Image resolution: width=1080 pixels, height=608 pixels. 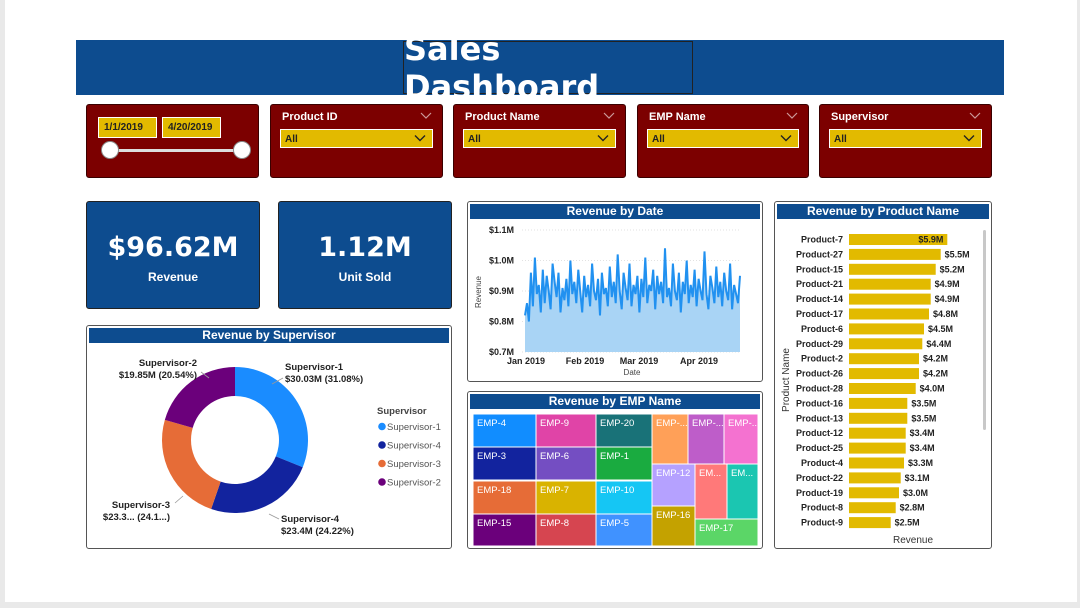 What do you see at coordinates (673, 473) in the screenshot?
I see `treemap-cell-label: EMP-12` at bounding box center [673, 473].